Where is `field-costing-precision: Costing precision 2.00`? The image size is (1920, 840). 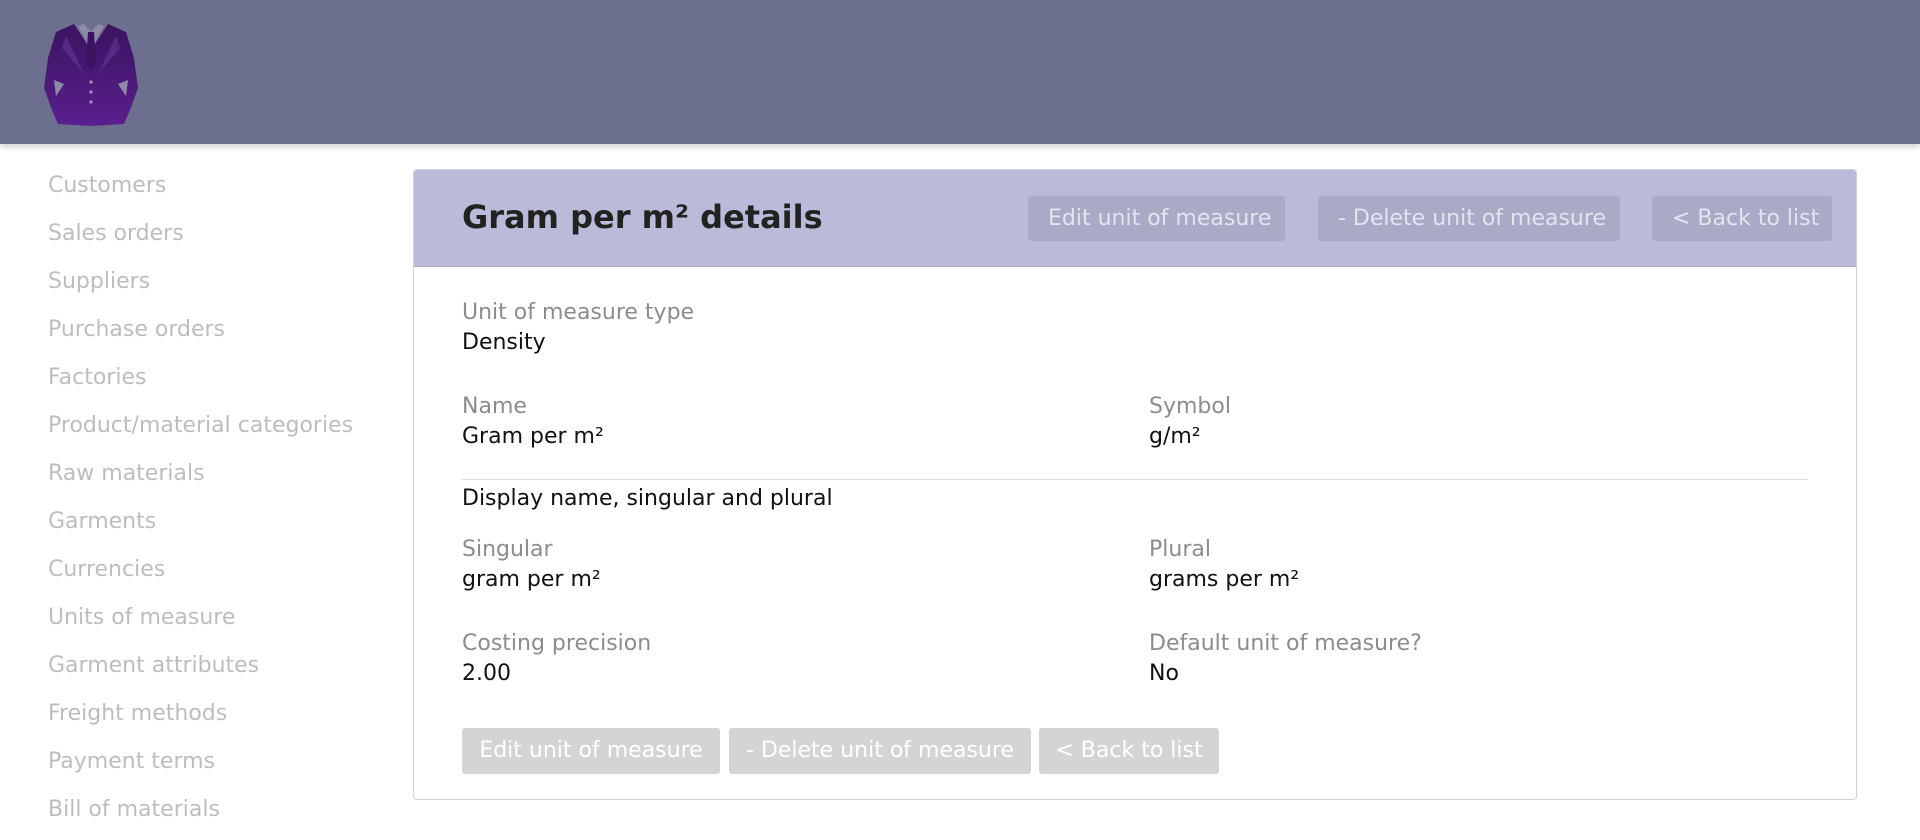
field-costing-precision: Costing precision 2.00 is located at coordinates (556, 659).